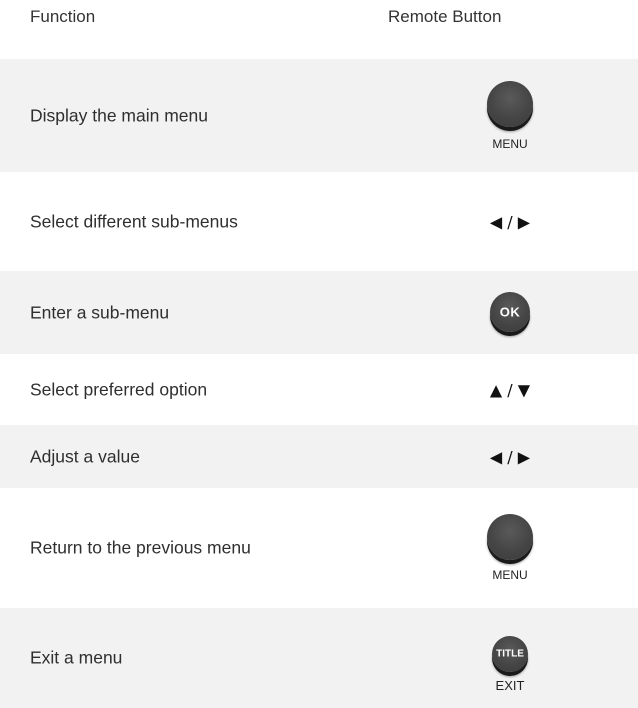  I want to click on ok-button-text: OK, so click(510, 312).